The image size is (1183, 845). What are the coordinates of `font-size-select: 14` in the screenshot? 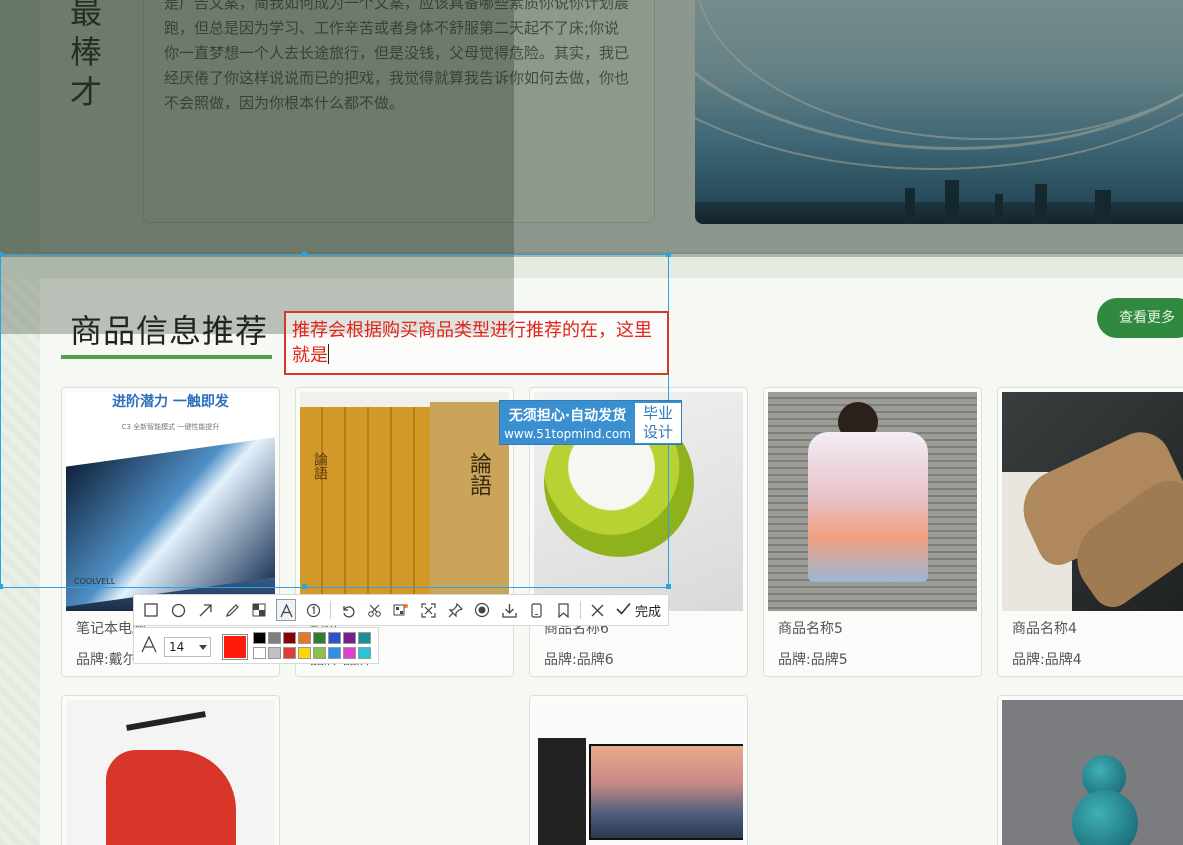 It's located at (187, 647).